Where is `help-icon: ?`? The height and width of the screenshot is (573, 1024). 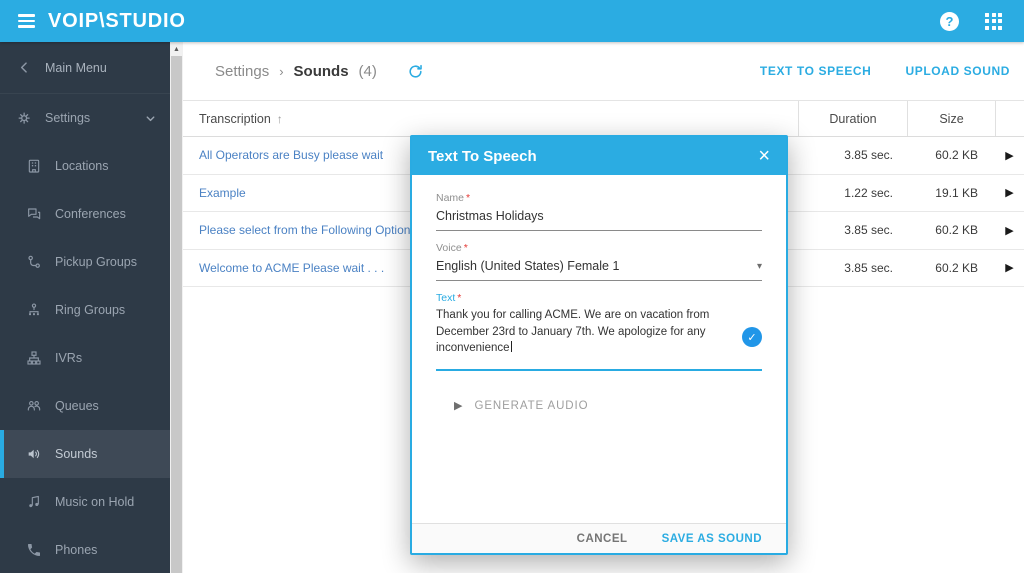 help-icon: ? is located at coordinates (949, 21).